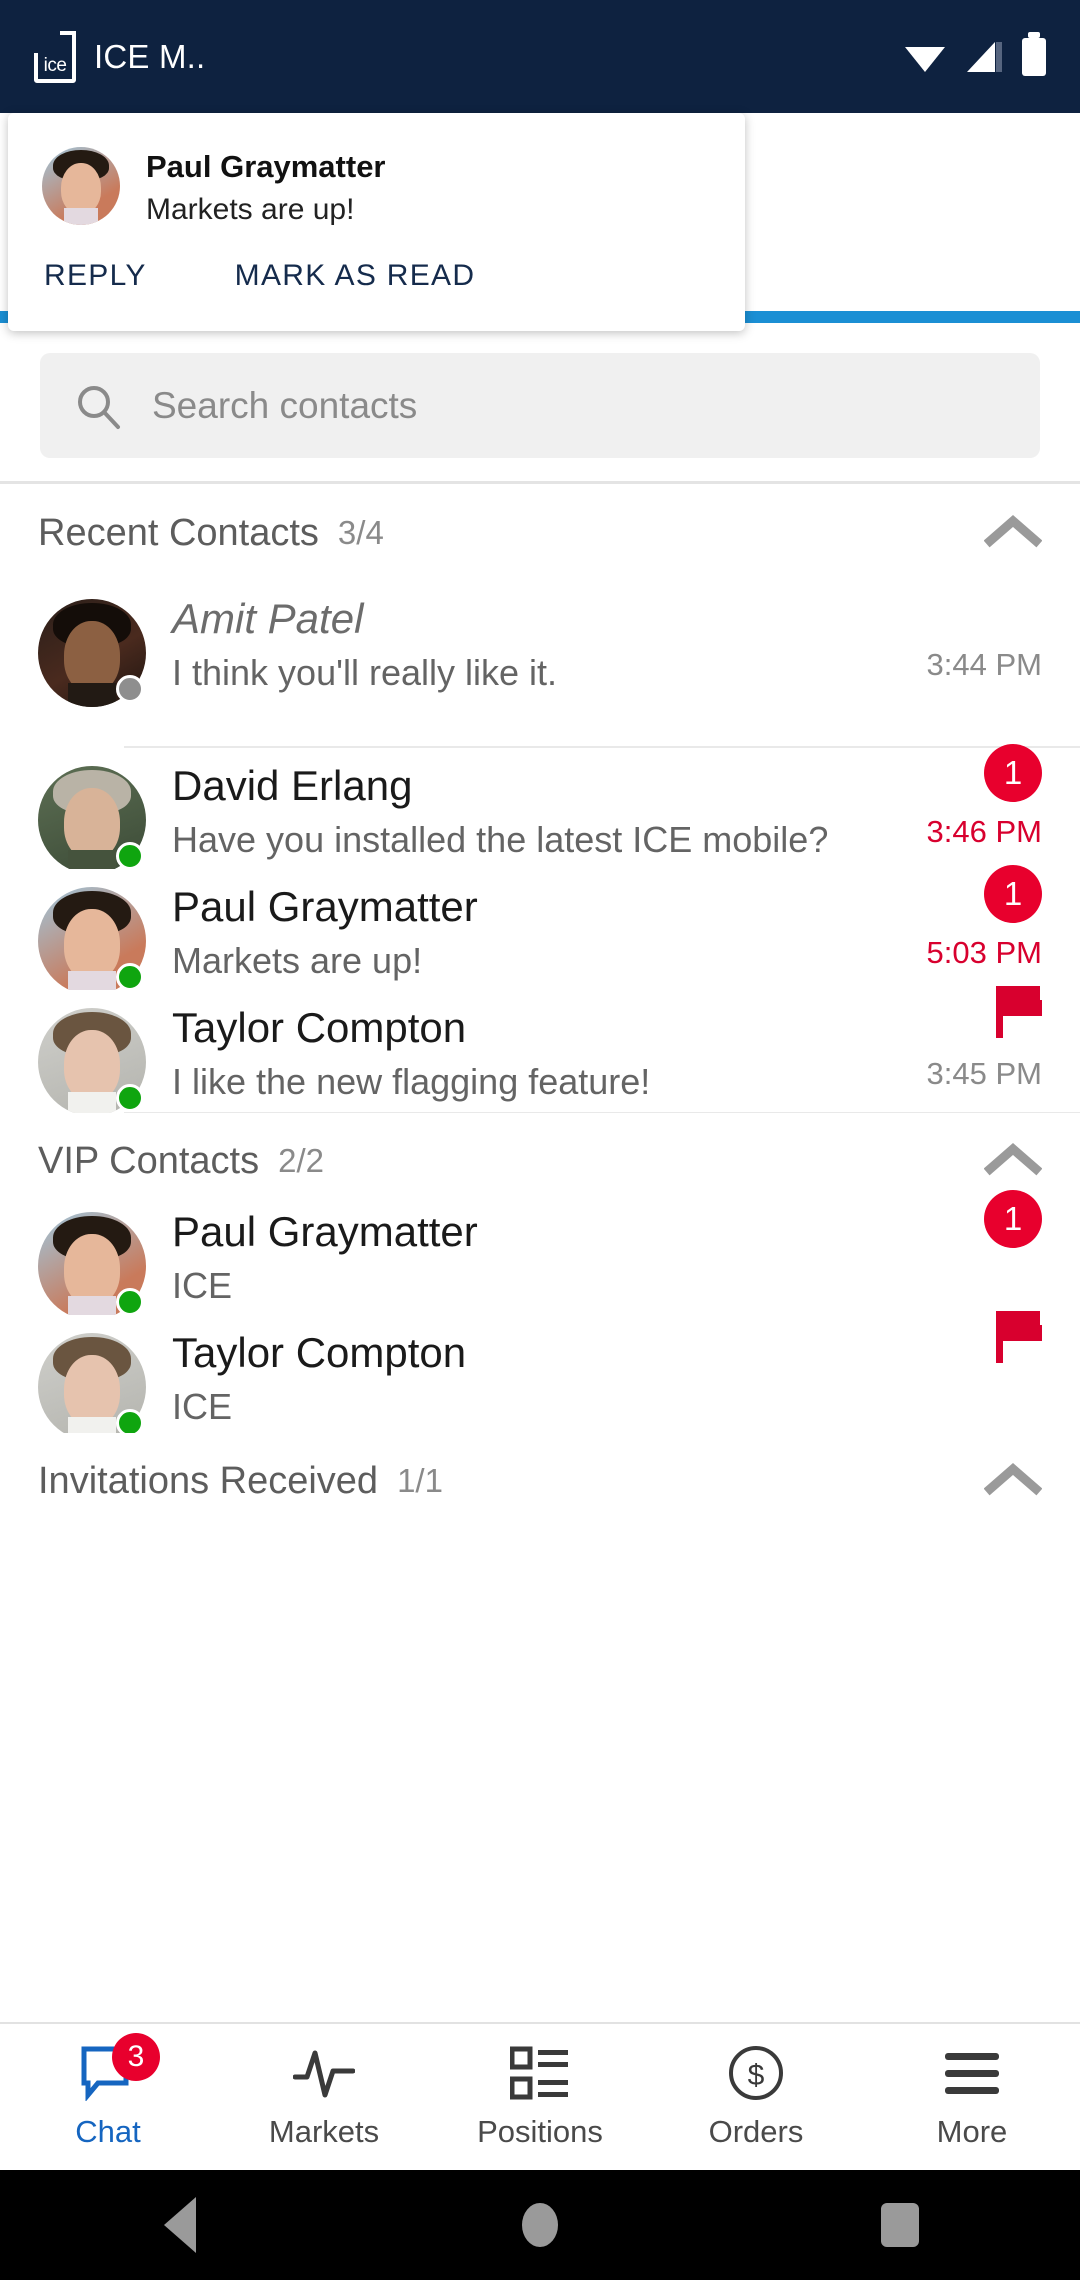 Image resolution: width=1080 pixels, height=2280 pixels. Describe the element at coordinates (1034, 53) in the screenshot. I see `battery-icon` at that location.